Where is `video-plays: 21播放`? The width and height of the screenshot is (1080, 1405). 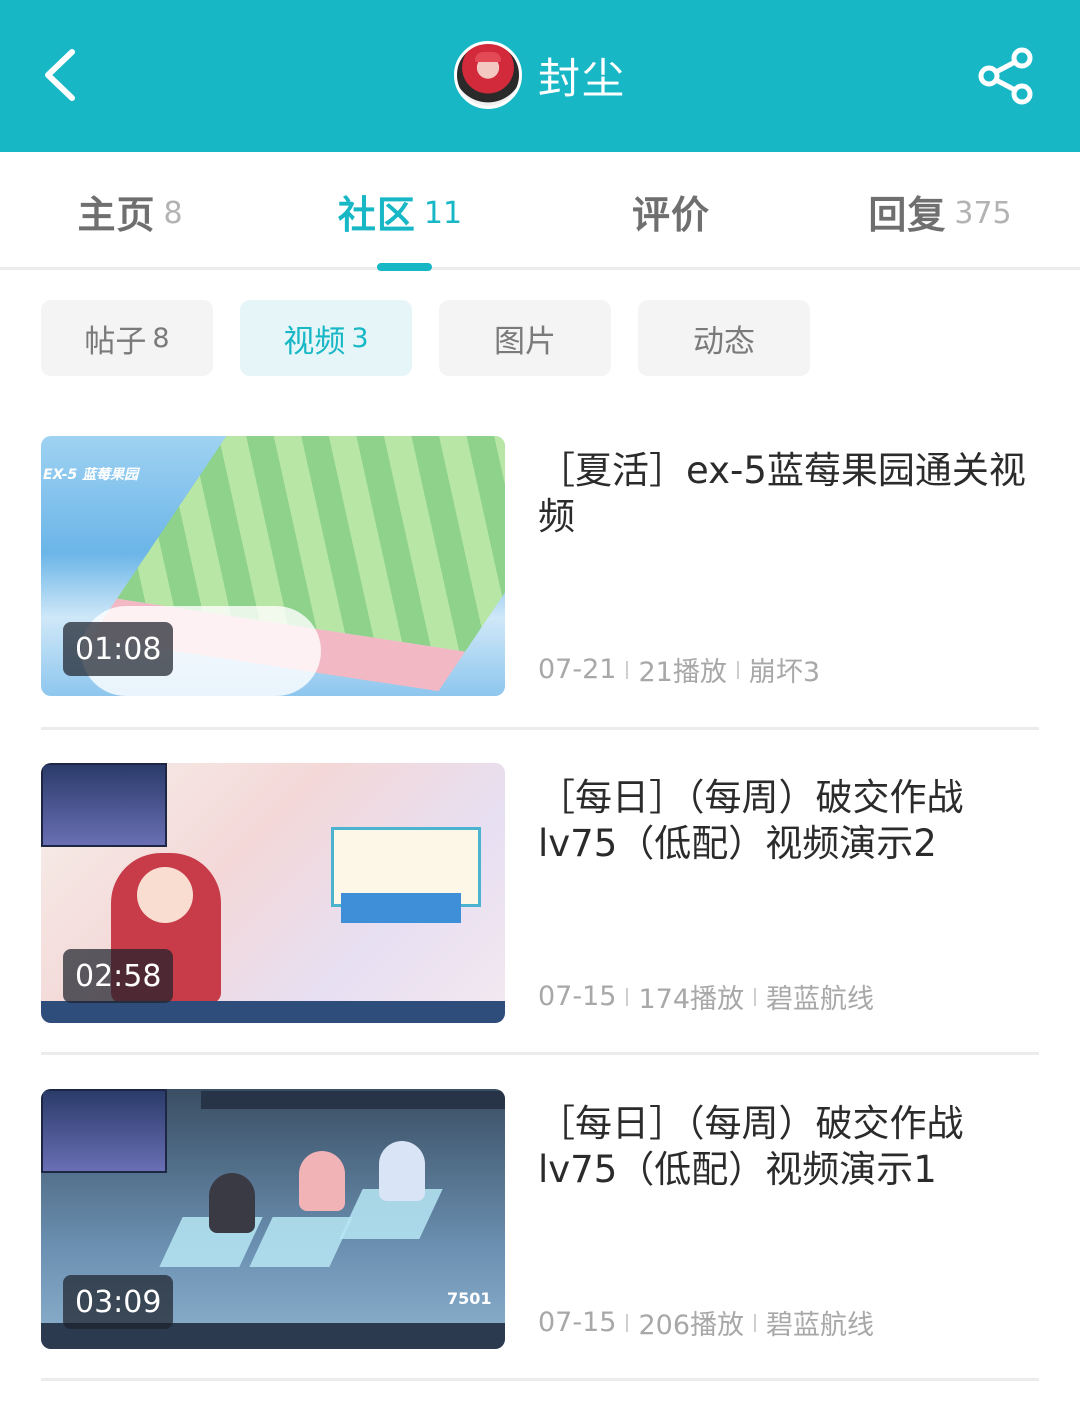
video-plays: 21播放 is located at coordinates (682, 672).